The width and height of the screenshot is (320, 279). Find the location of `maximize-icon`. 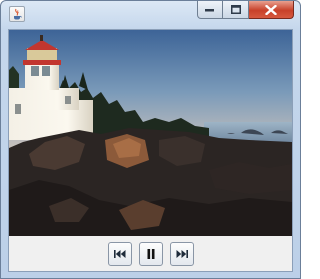

maximize-icon is located at coordinates (235, 9).